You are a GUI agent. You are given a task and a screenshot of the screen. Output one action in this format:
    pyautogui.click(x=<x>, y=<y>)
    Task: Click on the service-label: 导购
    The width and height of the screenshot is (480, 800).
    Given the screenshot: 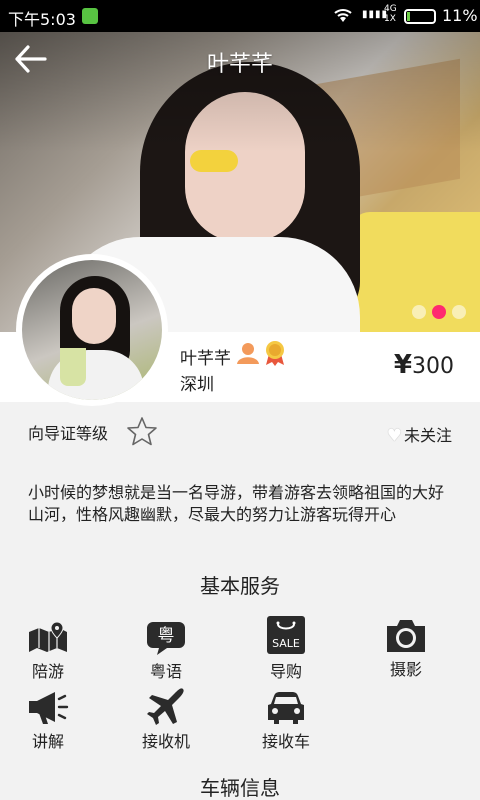 What is the action you would take?
    pyautogui.click(x=285, y=671)
    